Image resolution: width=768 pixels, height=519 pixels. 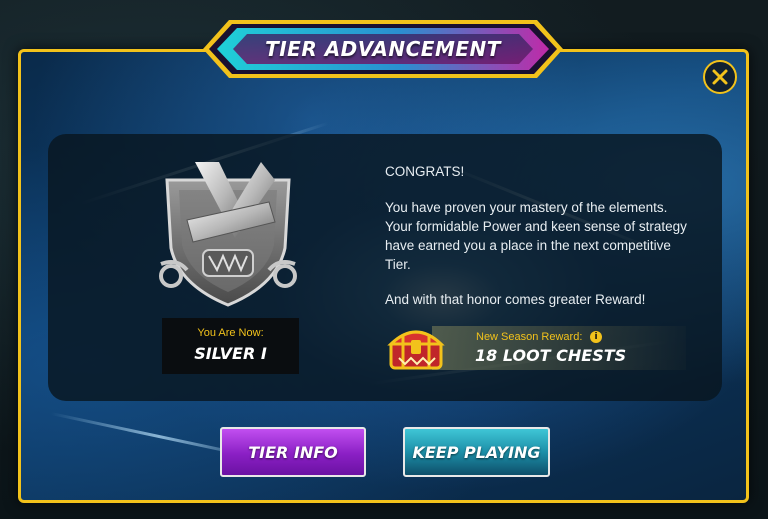 What do you see at coordinates (529, 337) in the screenshot?
I see `reward-label: New Season Reward:` at bounding box center [529, 337].